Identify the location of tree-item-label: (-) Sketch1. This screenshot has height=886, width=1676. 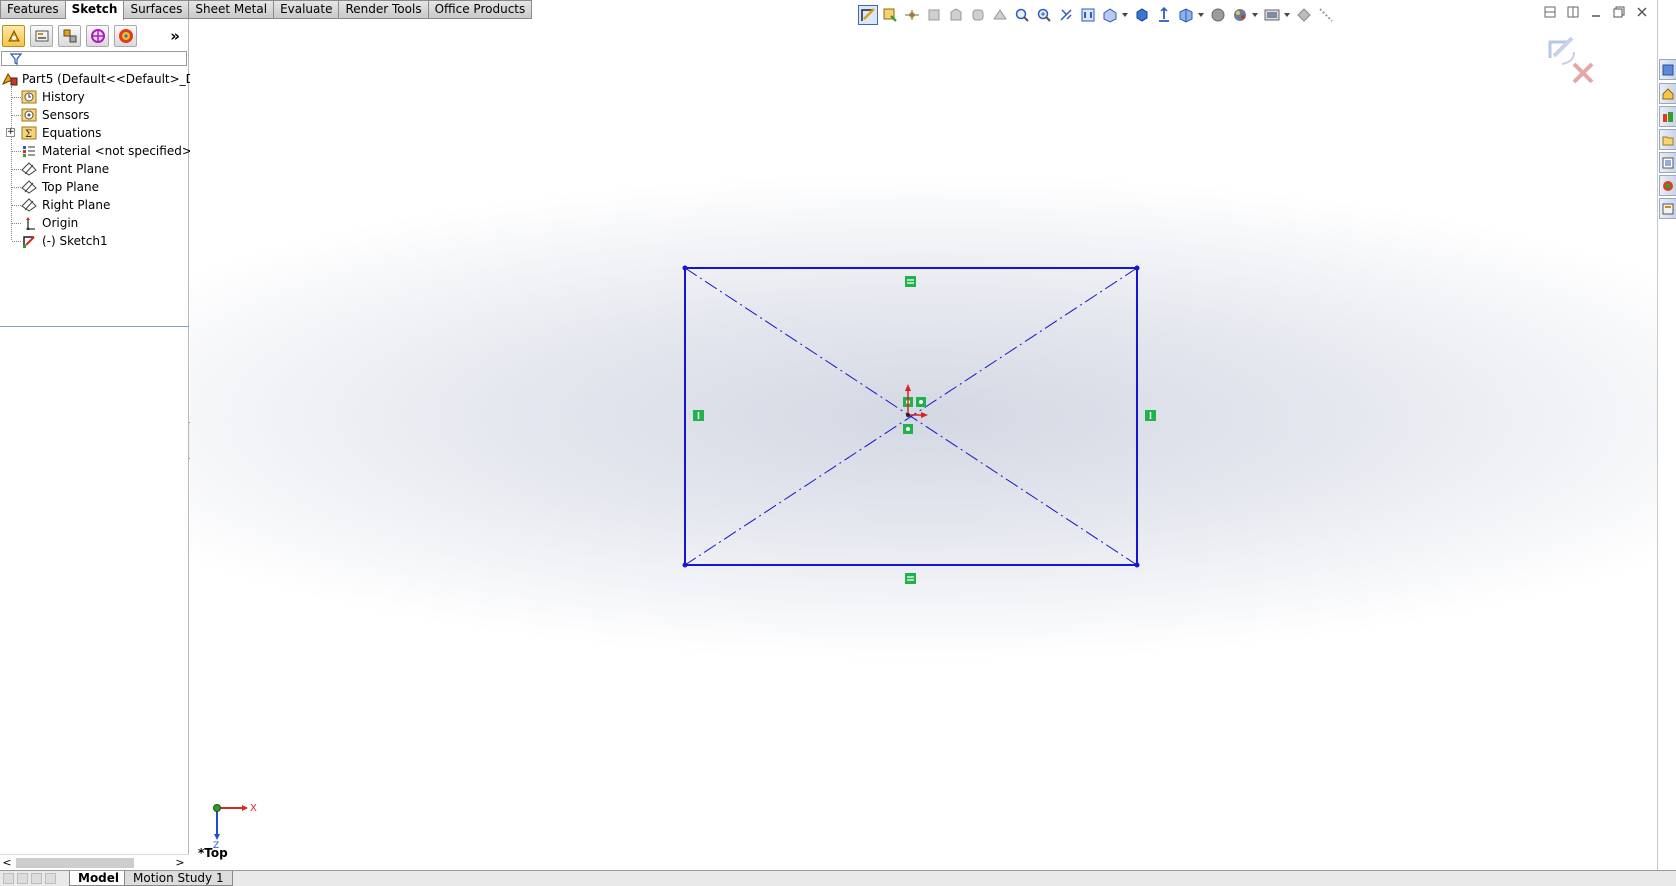
(75, 241).